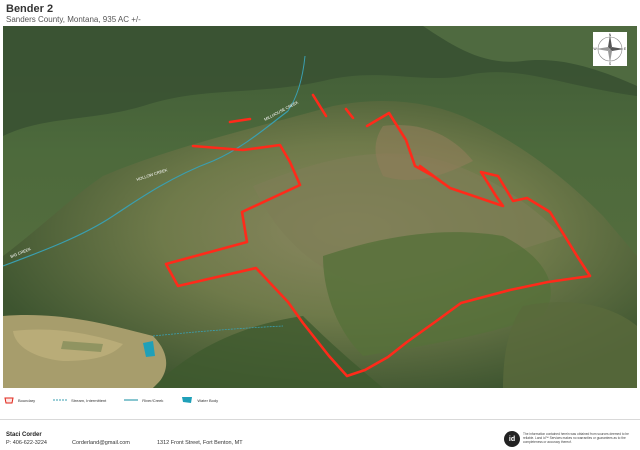 This screenshot has width=640, height=450. What do you see at coordinates (9, 400) in the screenshot?
I see `boundary-icon` at bounding box center [9, 400].